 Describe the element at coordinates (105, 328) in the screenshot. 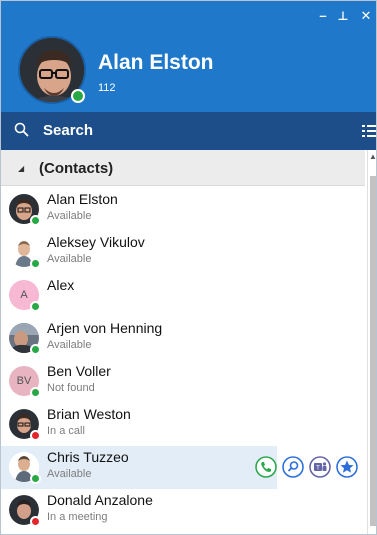

I see `contact-name: Arjen von Henning` at that location.